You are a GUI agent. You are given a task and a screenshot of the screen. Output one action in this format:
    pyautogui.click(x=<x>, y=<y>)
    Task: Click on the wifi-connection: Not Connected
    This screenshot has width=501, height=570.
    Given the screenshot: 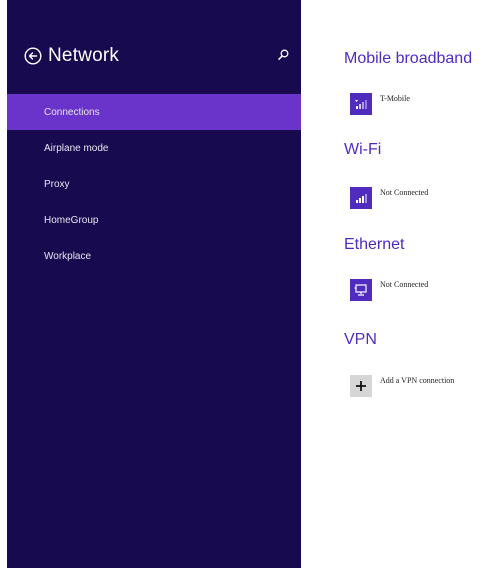 What is the action you would take?
    pyautogui.click(x=389, y=198)
    